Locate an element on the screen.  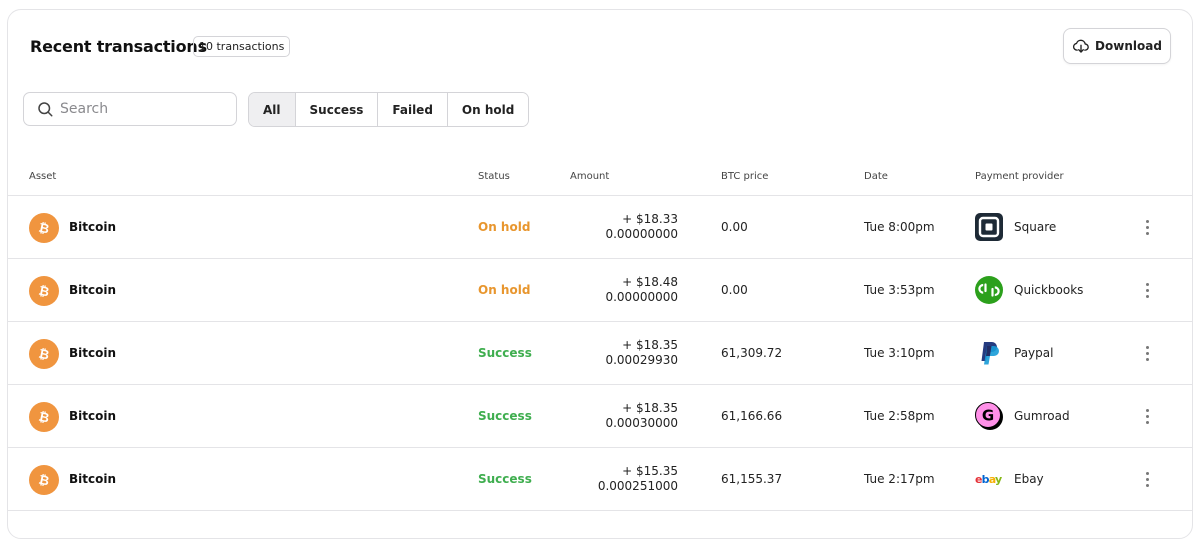
cloud-download-icon is located at coordinates (1081, 46).